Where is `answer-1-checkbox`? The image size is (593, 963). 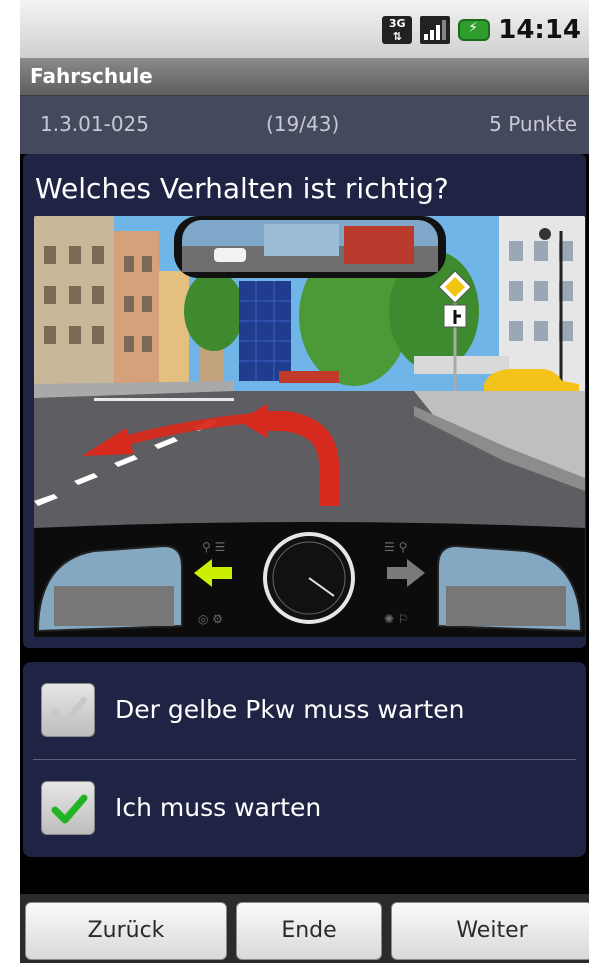 answer-1-checkbox is located at coordinates (68, 710).